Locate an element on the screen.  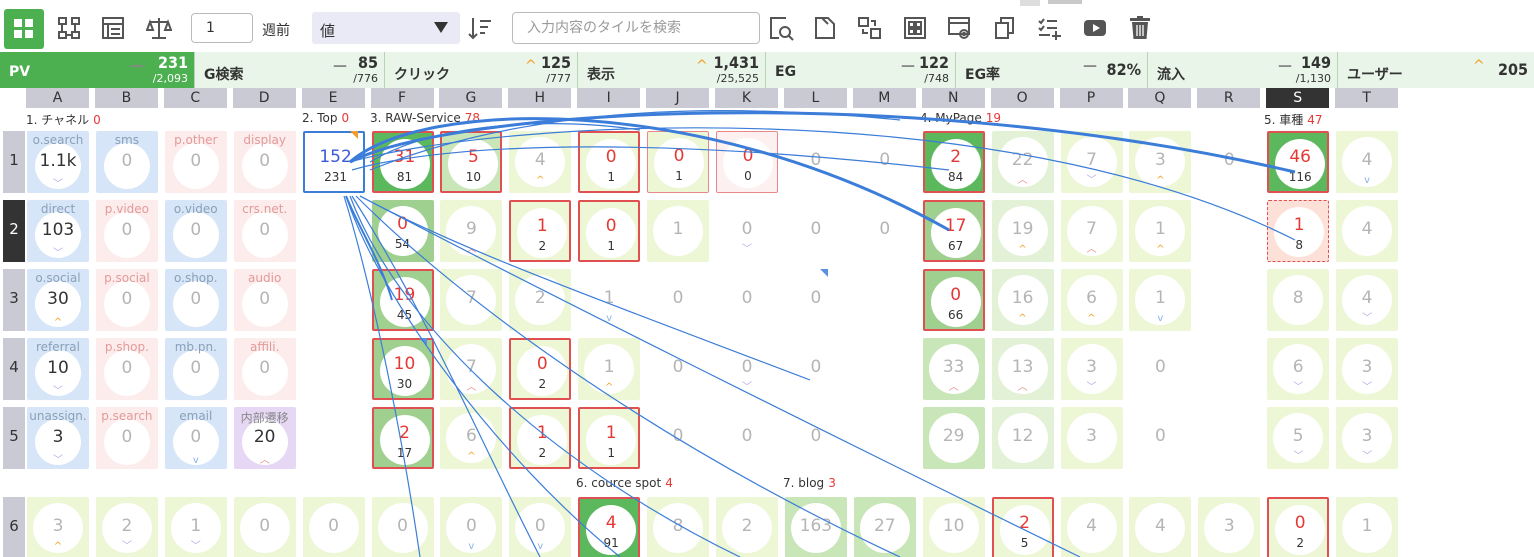
column-header-P: P is located at coordinates (1091, 98).